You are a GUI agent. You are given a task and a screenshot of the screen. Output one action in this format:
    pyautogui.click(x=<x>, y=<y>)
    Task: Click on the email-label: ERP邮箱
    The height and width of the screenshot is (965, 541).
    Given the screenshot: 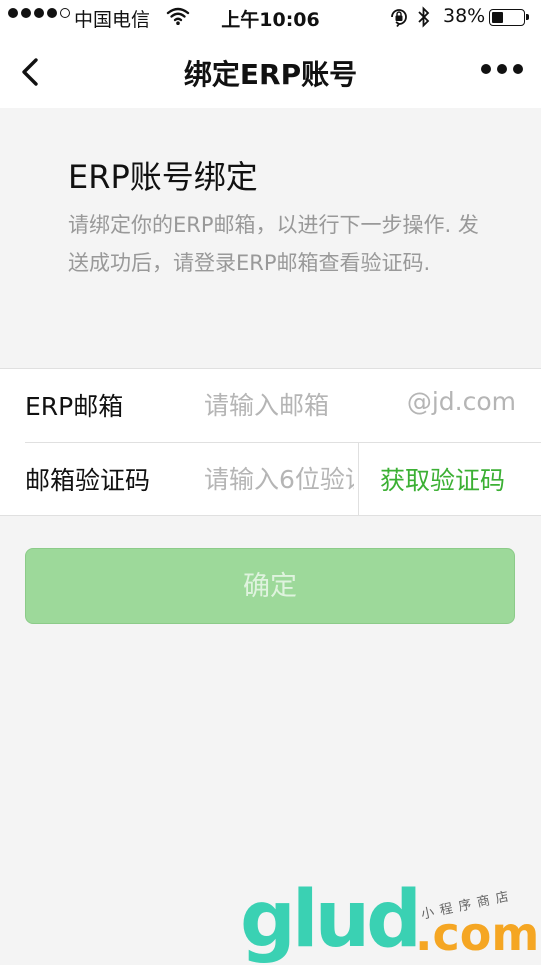 What is the action you would take?
    pyautogui.click(x=74, y=406)
    